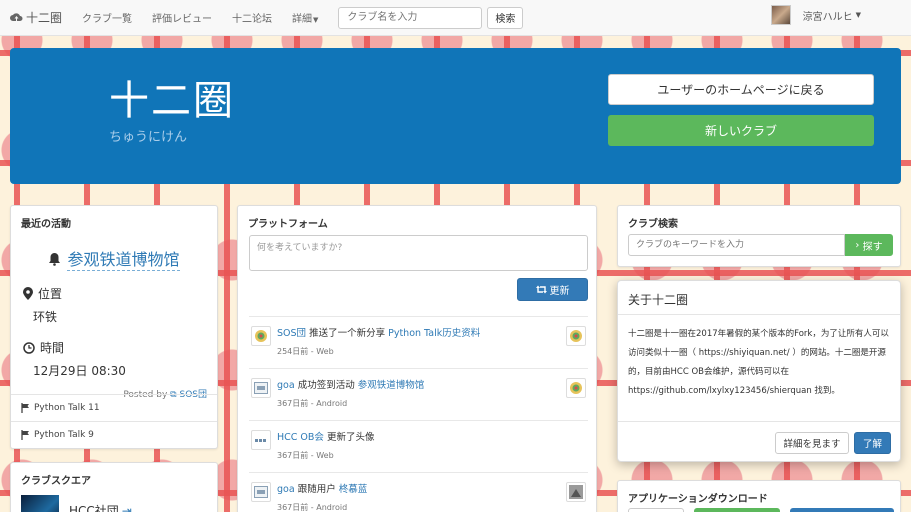  I want to click on retweet-icon, so click(541, 289).